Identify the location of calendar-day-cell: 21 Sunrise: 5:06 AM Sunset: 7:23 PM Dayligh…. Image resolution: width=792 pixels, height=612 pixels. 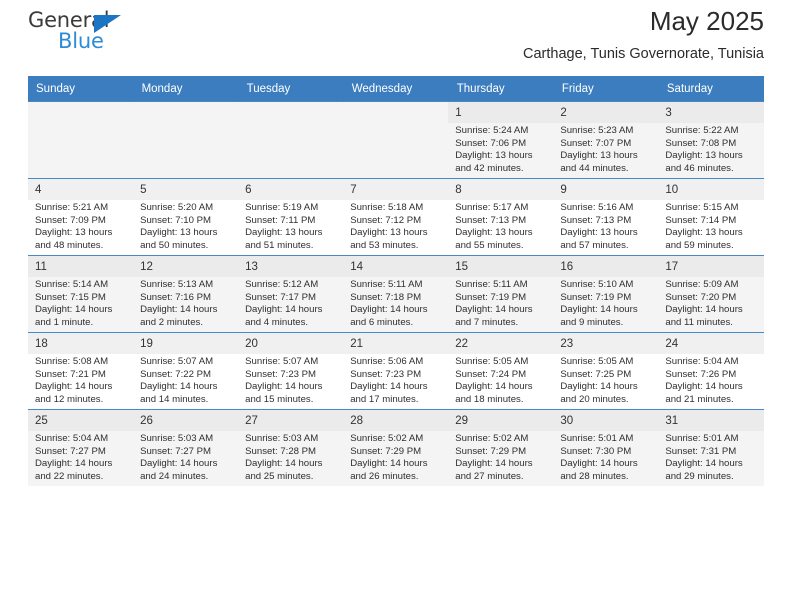
(396, 371).